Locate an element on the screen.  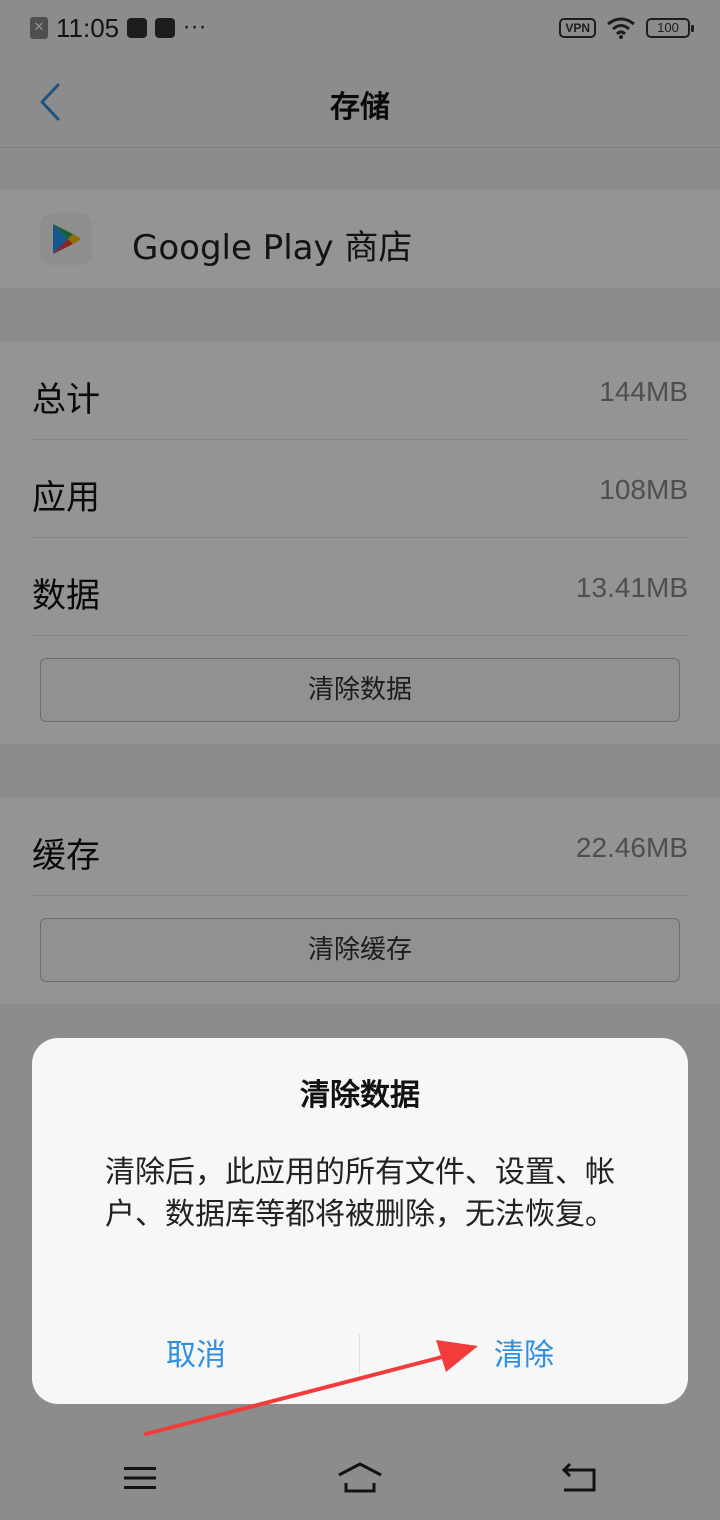
dialog-message: 清除后，此应用的所有文件、设置、帐户、数据库等都将被删除，无法恢复。 is located at coordinates (360, 1193).